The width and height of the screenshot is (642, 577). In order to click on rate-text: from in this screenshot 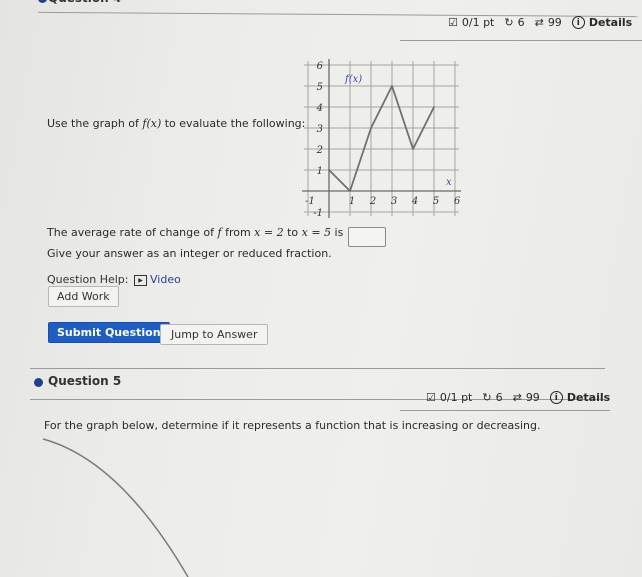, I will do `click(238, 232)`.